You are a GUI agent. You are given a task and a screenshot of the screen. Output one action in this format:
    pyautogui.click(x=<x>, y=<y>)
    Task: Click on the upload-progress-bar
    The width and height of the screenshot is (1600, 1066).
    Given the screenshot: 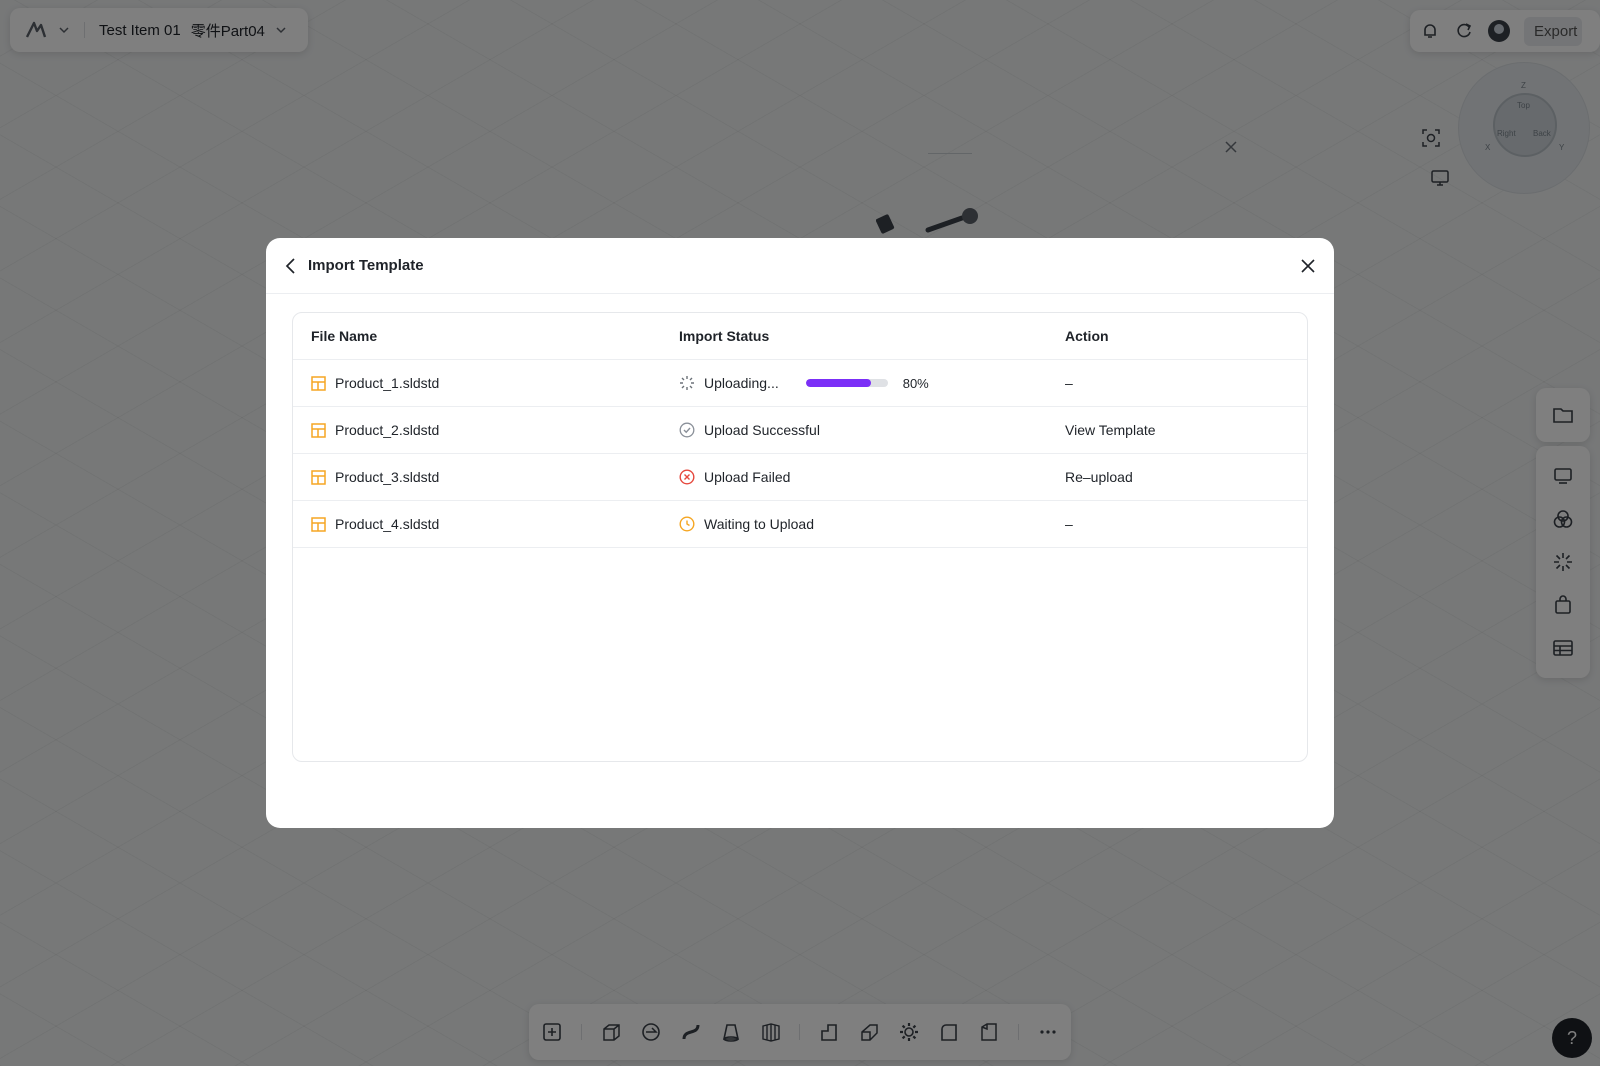 What is the action you would take?
    pyautogui.click(x=846, y=383)
    